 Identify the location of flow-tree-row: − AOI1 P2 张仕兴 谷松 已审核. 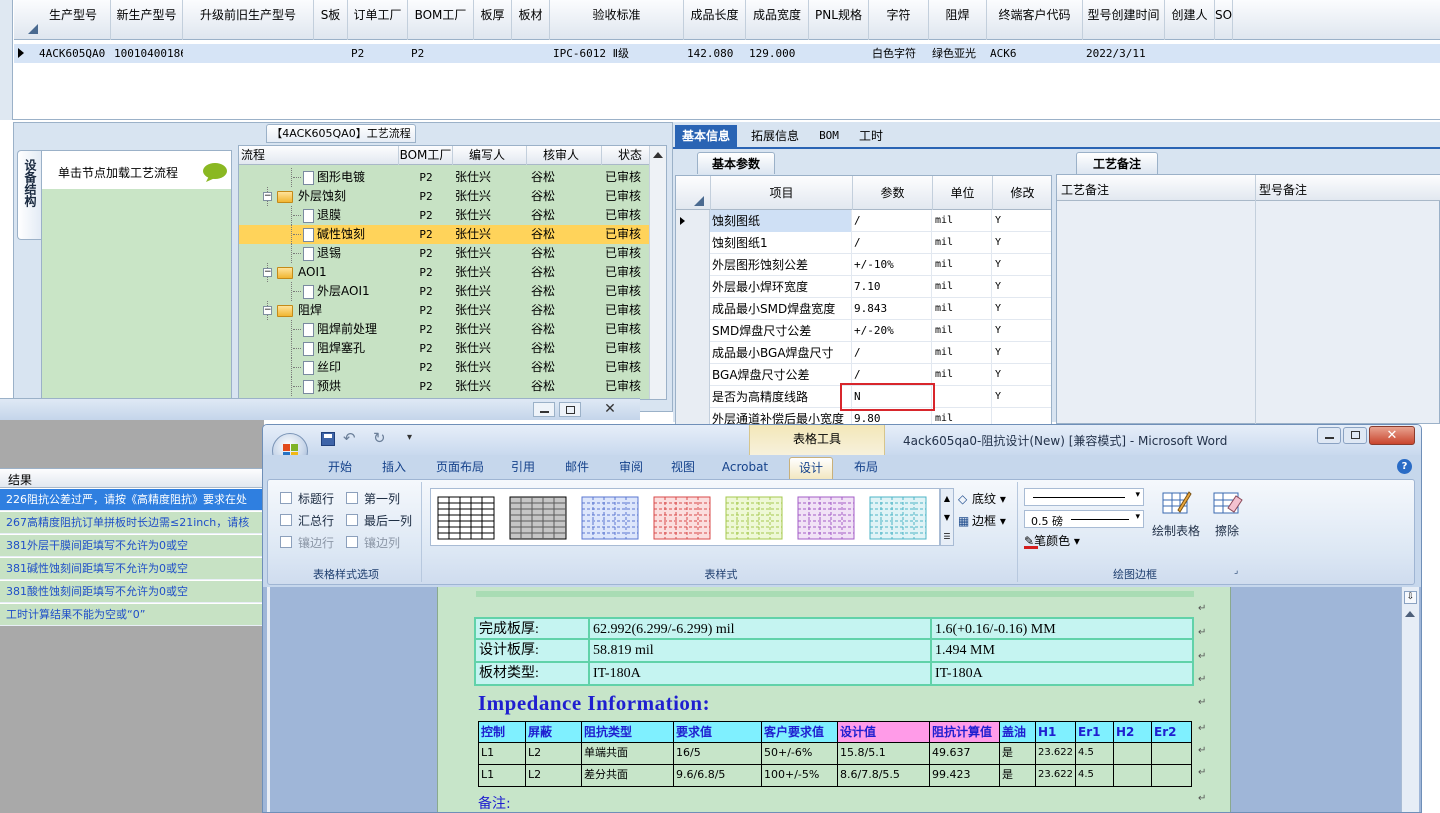
(444, 272).